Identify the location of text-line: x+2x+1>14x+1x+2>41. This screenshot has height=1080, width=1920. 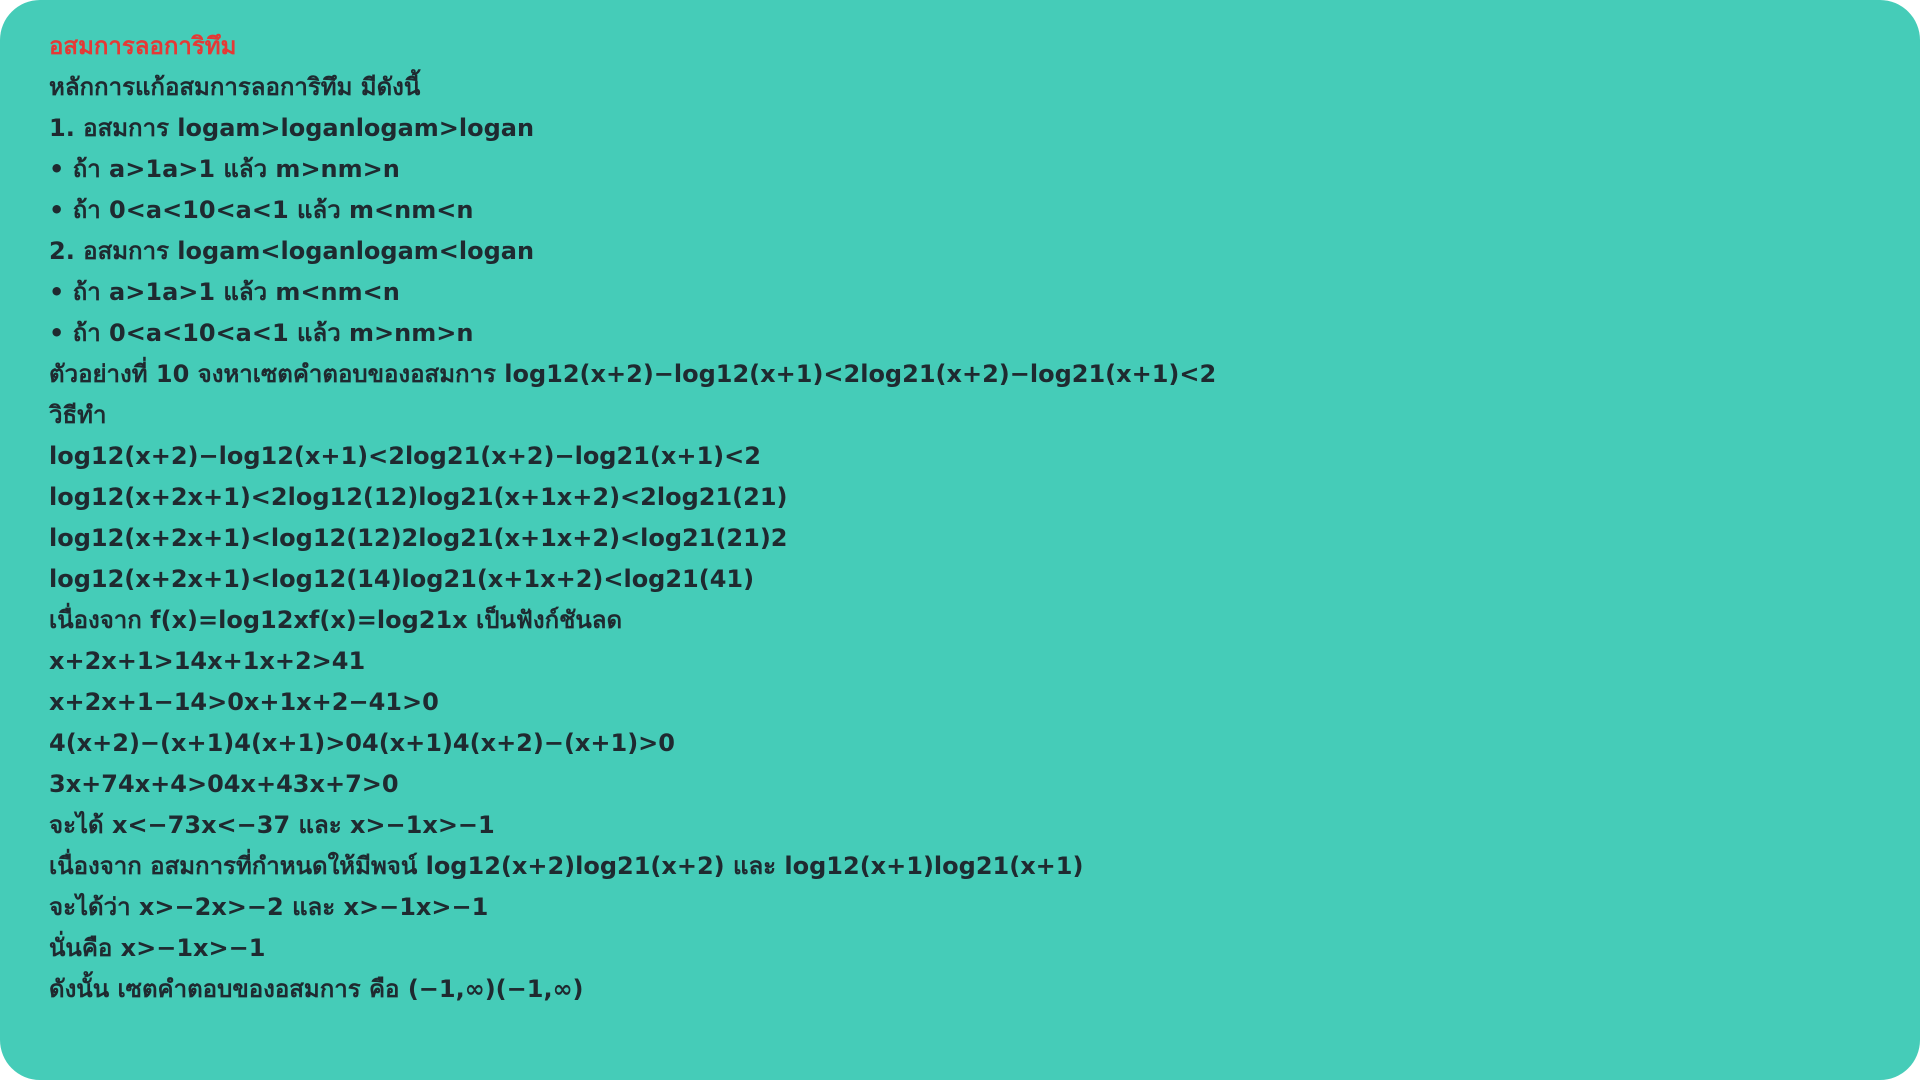
(207, 661).